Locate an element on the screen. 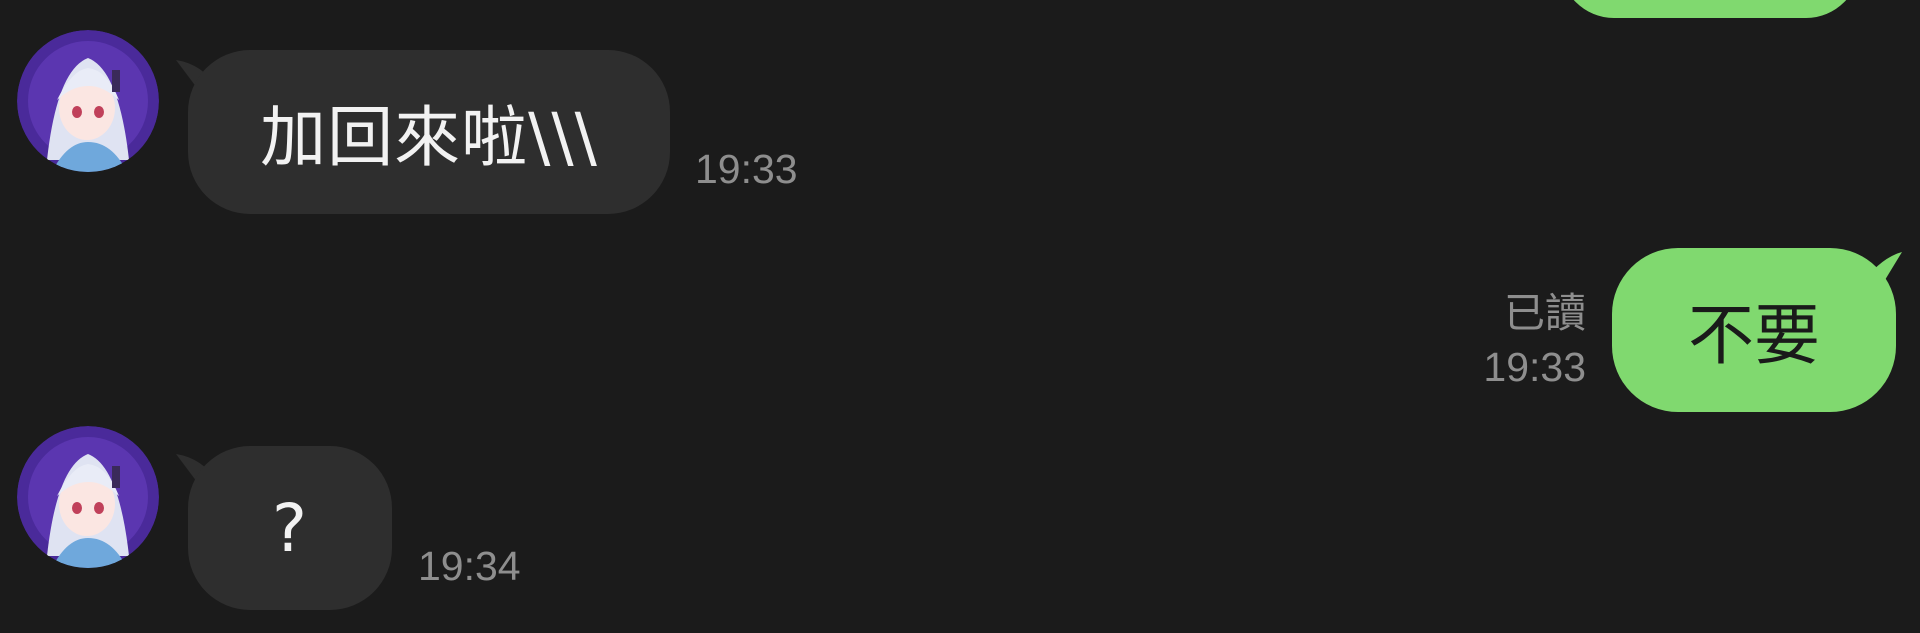  read-status: 已讀 is located at coordinates (1545, 313).